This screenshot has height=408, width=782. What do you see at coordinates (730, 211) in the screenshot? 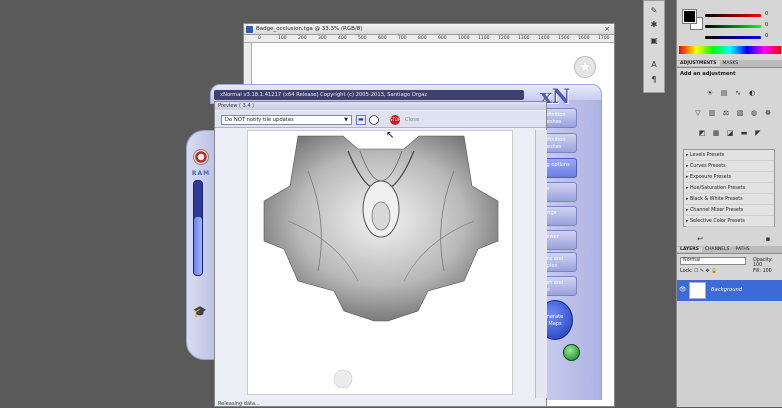
I see `list-item: ▸ Channel Mixer Presets` at bounding box center [730, 211].